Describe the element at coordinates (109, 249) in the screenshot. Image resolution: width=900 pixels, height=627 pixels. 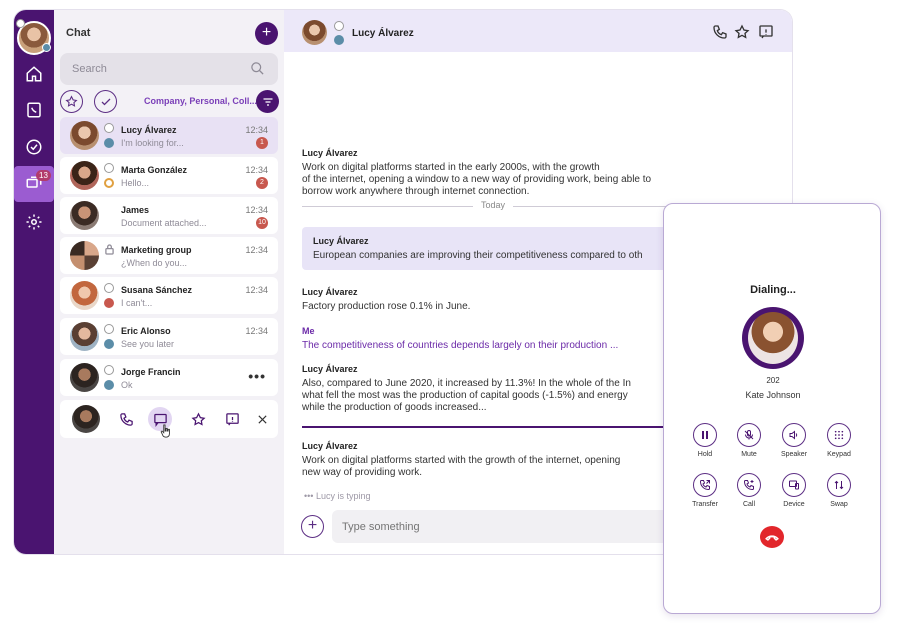
I see `lock-icon` at that location.